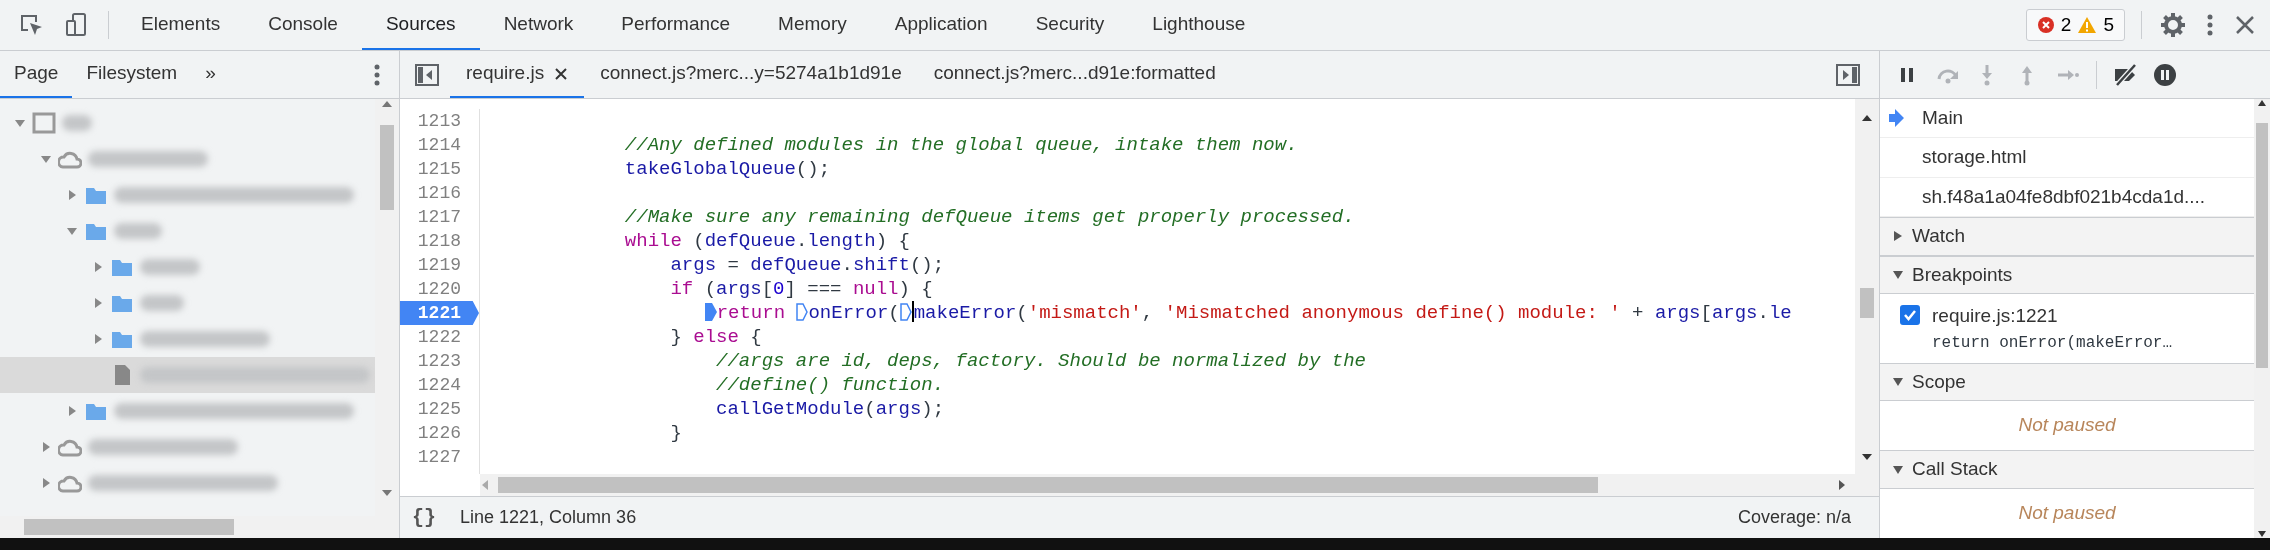 The image size is (2270, 550). Describe the element at coordinates (812, 25) in the screenshot. I see `panel-tab: Memory` at that location.